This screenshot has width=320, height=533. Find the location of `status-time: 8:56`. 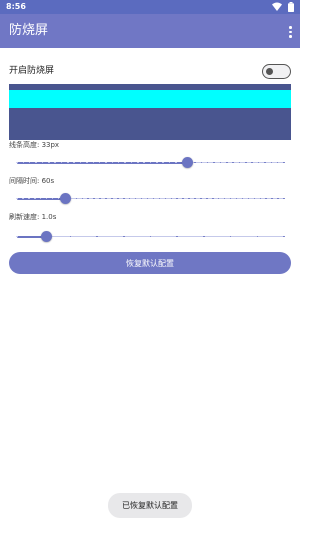

status-time: 8:56 is located at coordinates (16, 6).